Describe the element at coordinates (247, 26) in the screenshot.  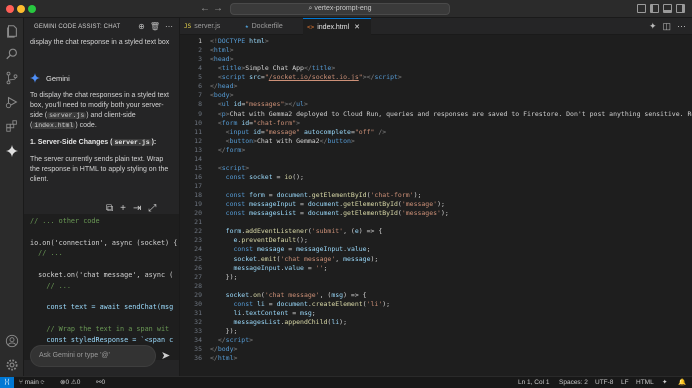
I see `docker-file-icon: ★` at that location.